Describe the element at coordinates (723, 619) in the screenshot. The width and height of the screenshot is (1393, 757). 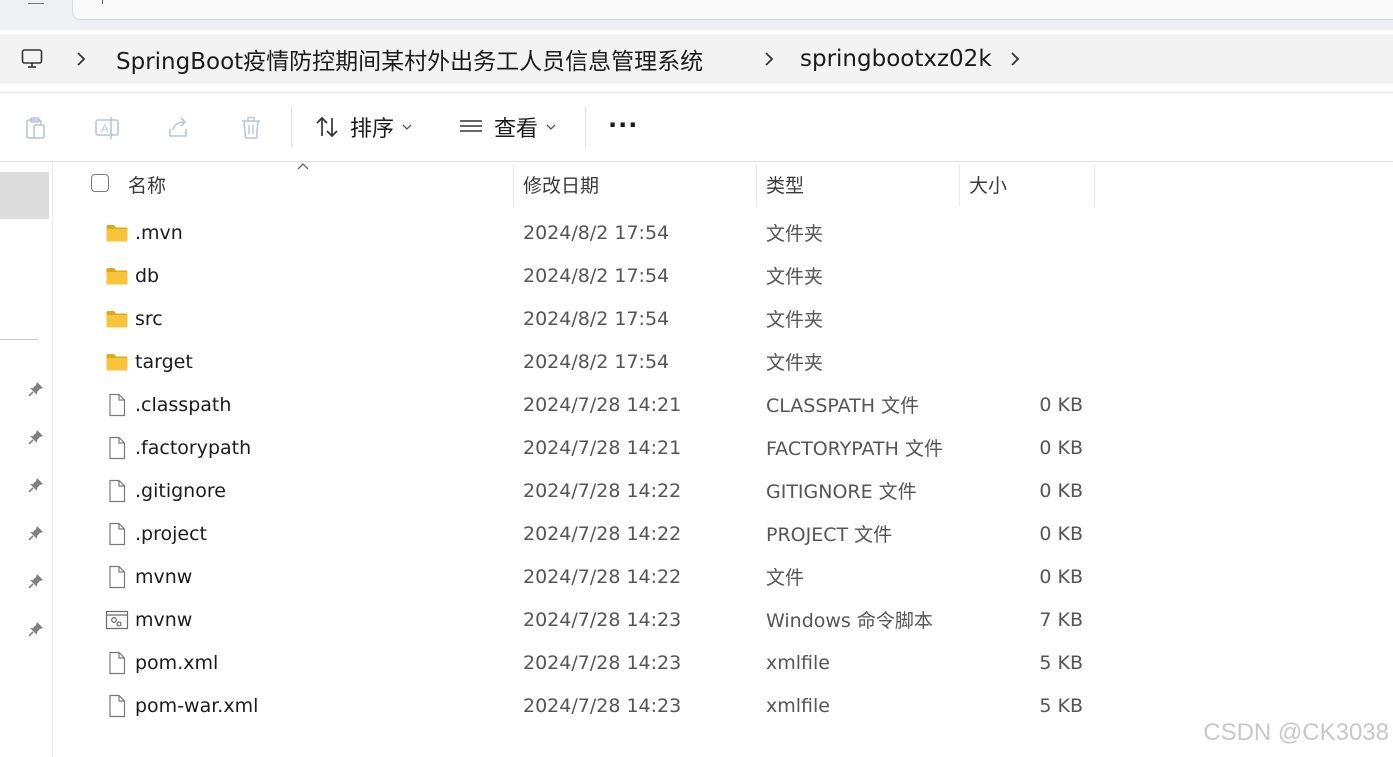
I see `file-row: mvnw 2024/7/28 14:23 Windows 命令脚本 7 KB` at that location.